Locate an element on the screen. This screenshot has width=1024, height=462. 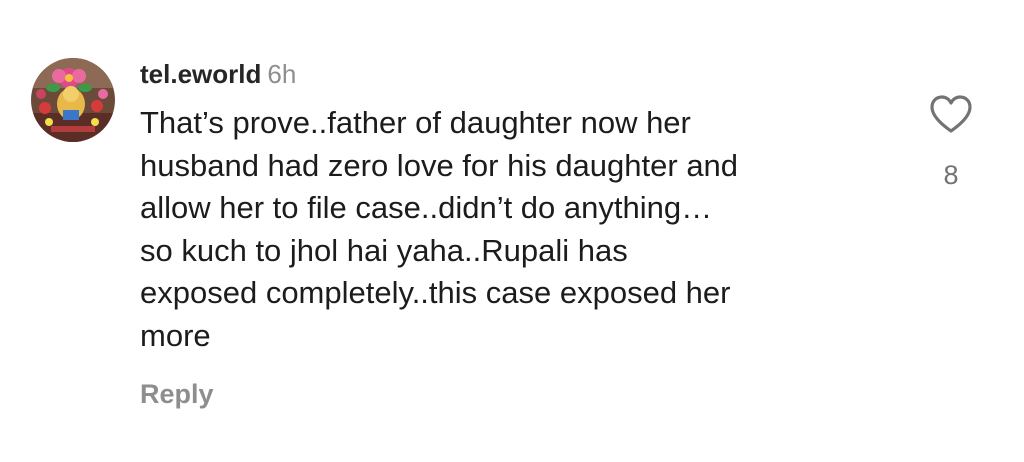
comment-header: tel.eworld 6h is located at coordinates (520, 74).